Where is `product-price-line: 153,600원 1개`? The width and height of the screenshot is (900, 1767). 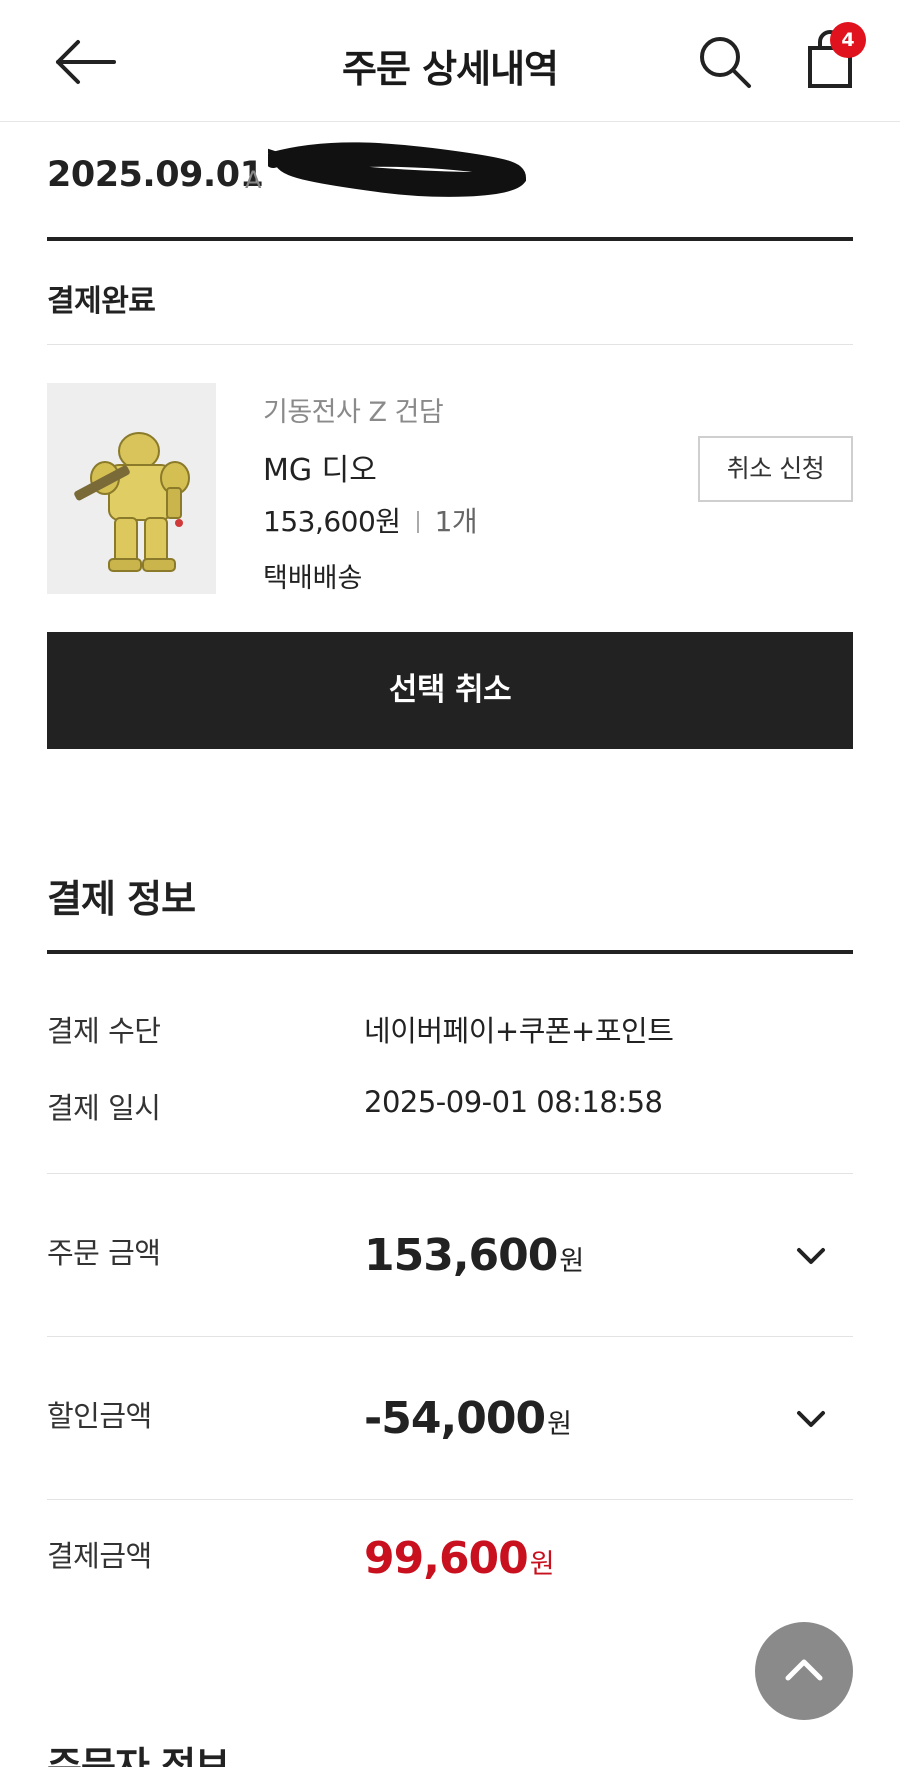 product-price-line: 153,600원 1개 is located at coordinates (370, 520).